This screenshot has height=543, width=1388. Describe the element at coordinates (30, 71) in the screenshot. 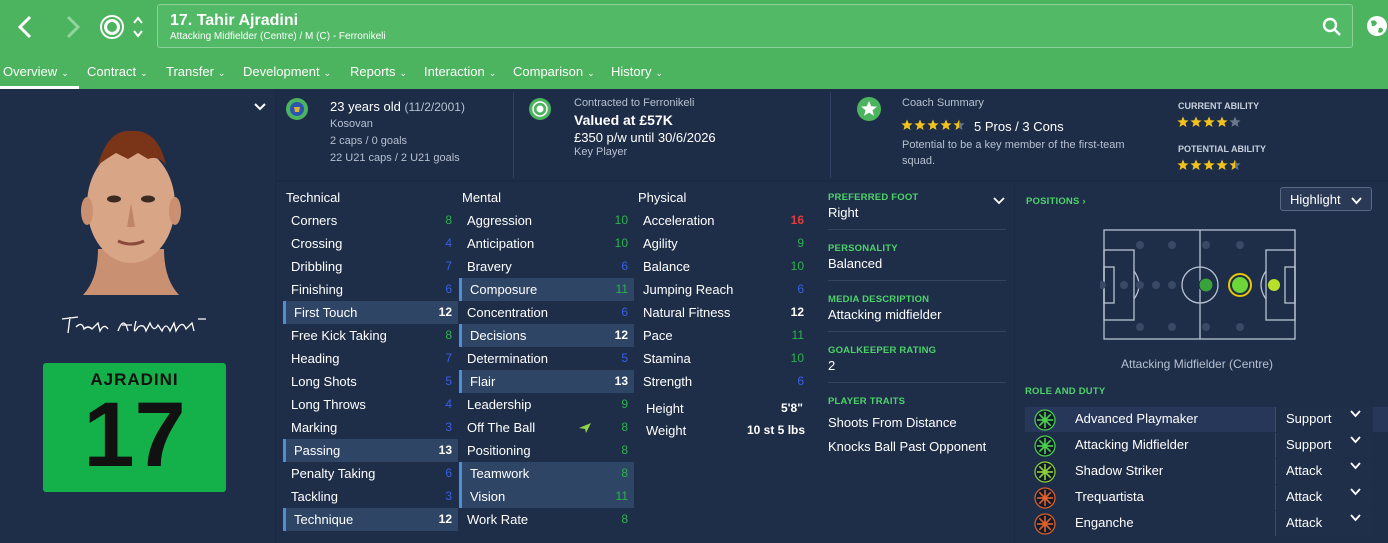

I see `tab-label: Overview` at that location.